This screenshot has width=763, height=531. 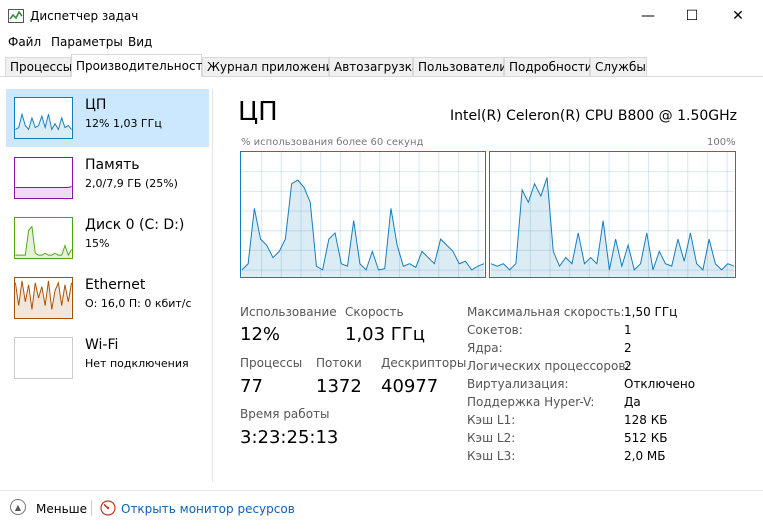 I want to click on menu-options: Параметры, so click(x=87, y=42).